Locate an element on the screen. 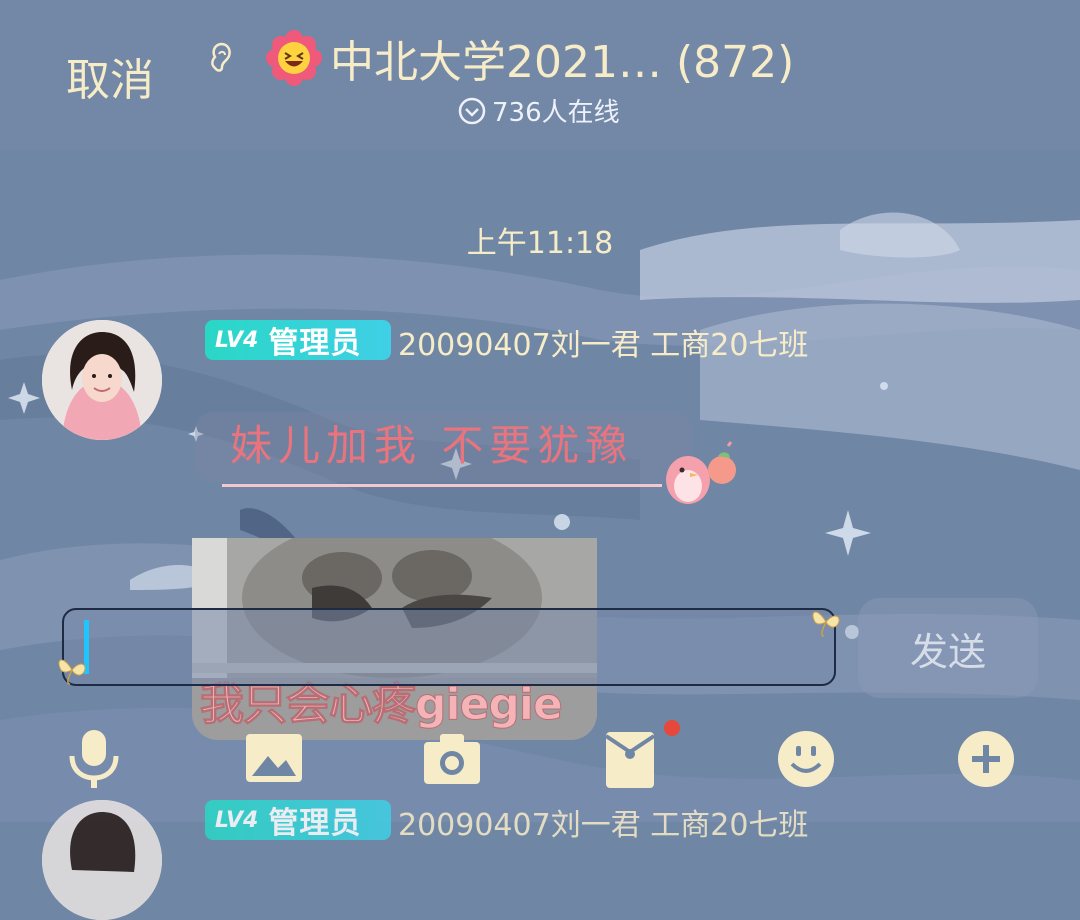 The image size is (1080, 920). image-icon is located at coordinates (274, 759).